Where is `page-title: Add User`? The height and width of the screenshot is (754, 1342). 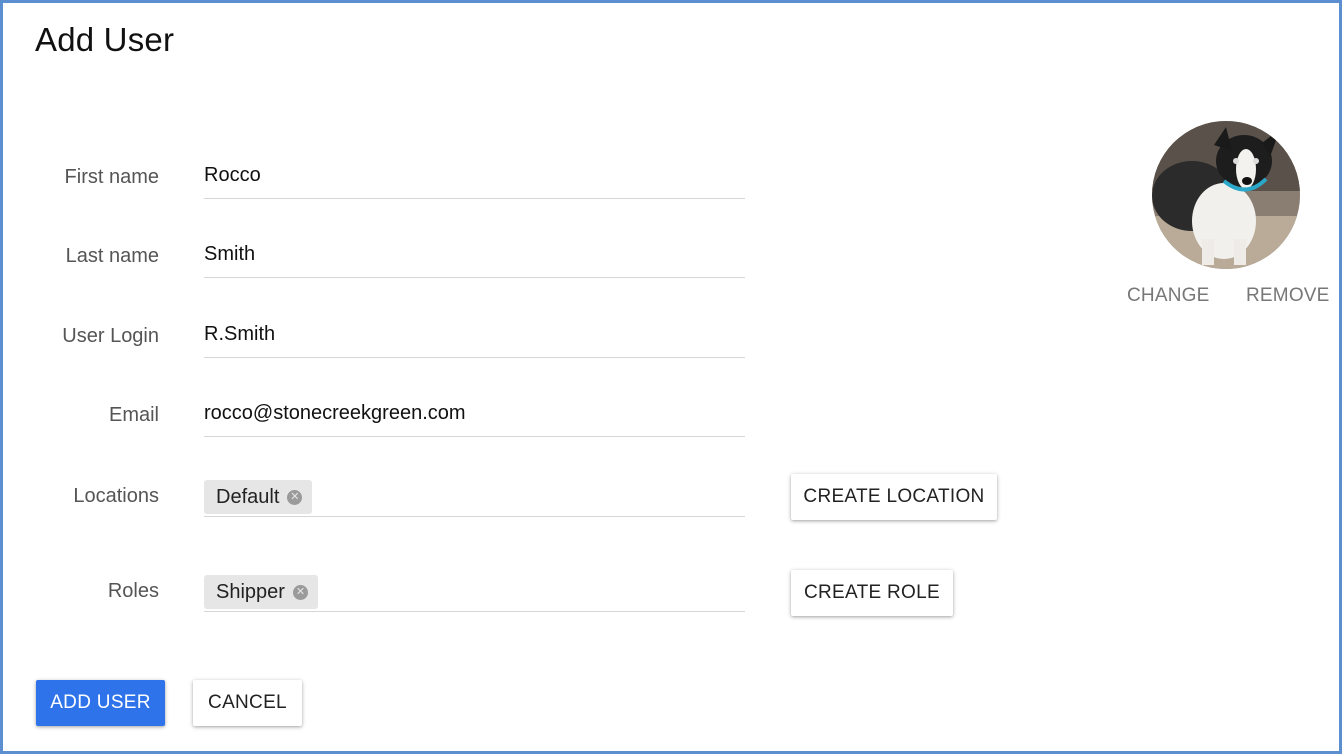 page-title: Add User is located at coordinates (105, 39).